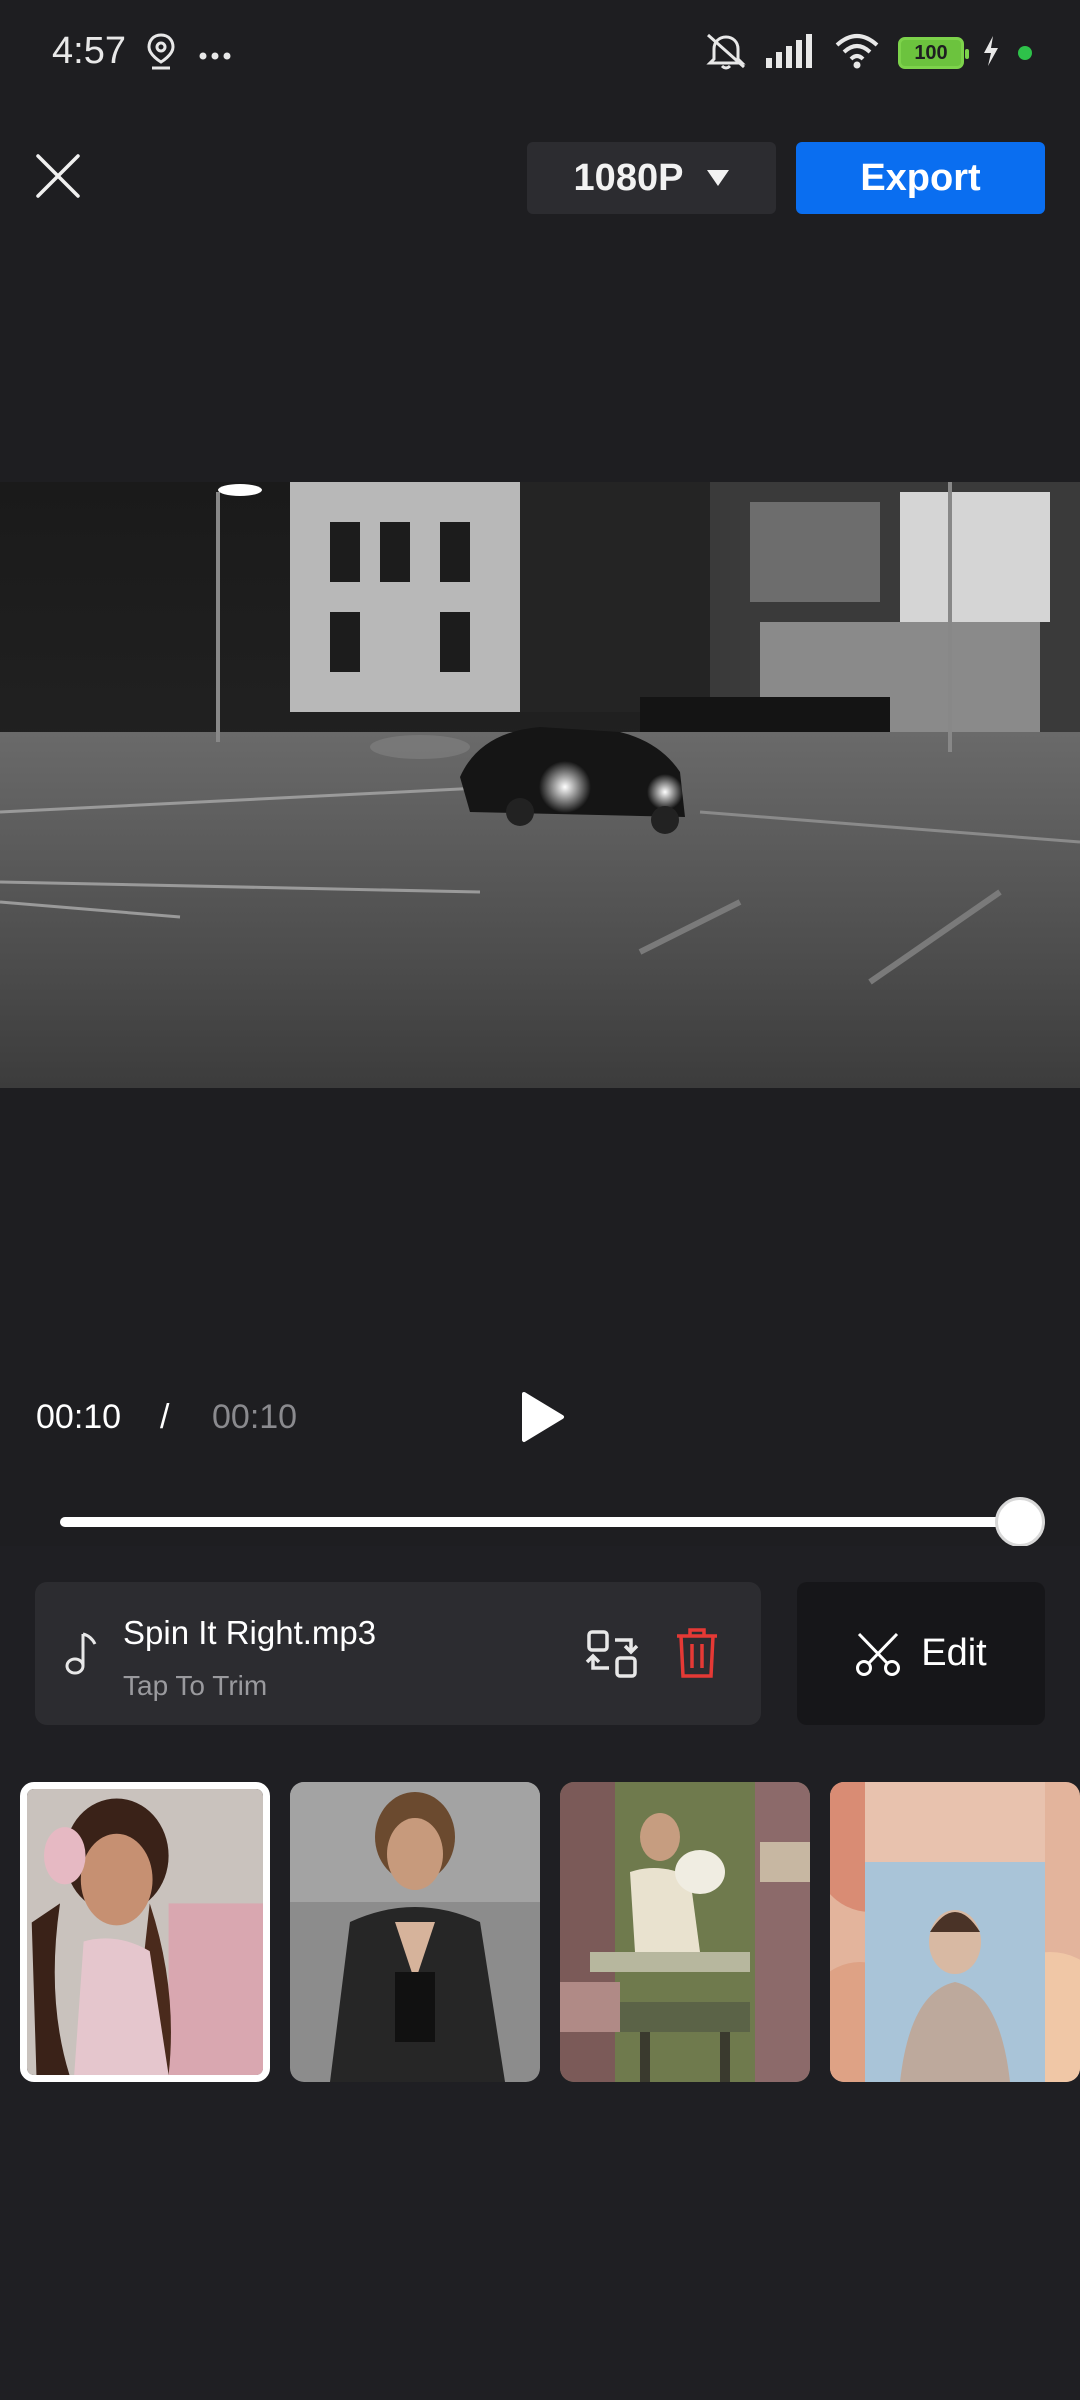 The image size is (1080, 2400). What do you see at coordinates (195, 1685) in the screenshot?
I see `trim-hint: Tap To Trim` at bounding box center [195, 1685].